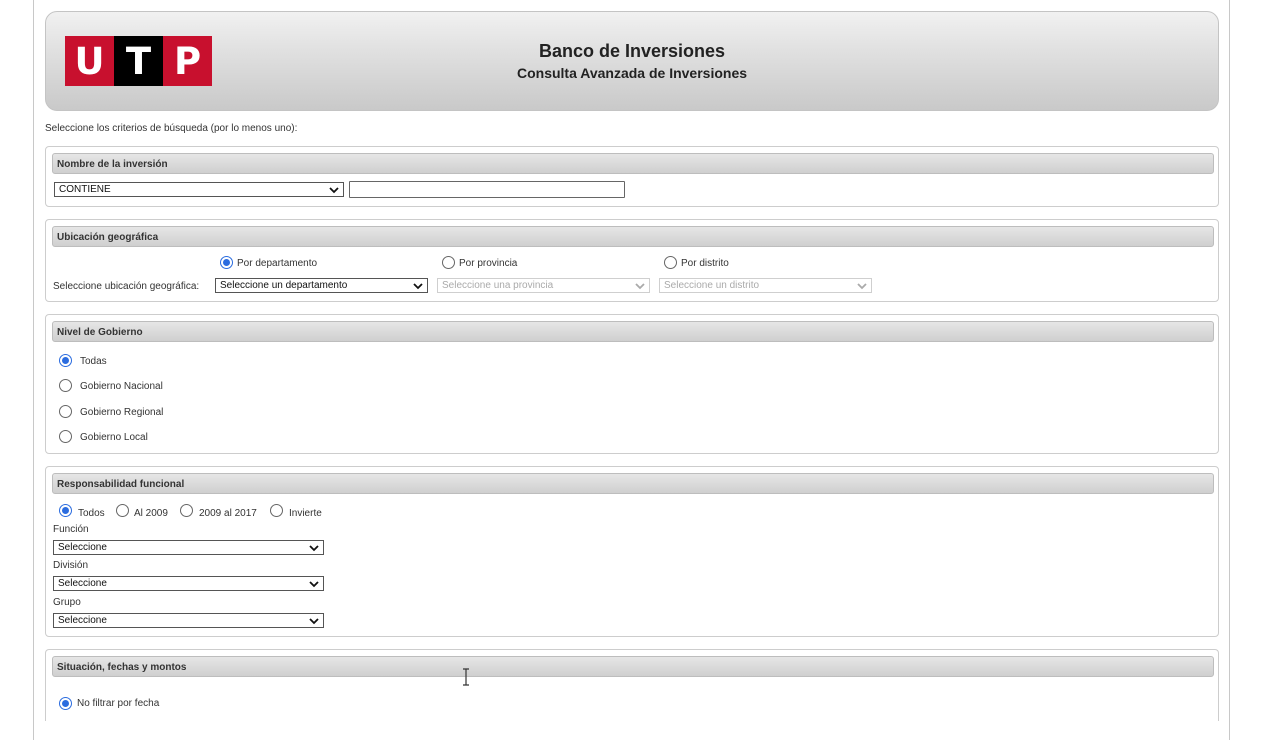 This screenshot has height=740, width=1280. I want to click on radio-invierte, so click(276, 510).